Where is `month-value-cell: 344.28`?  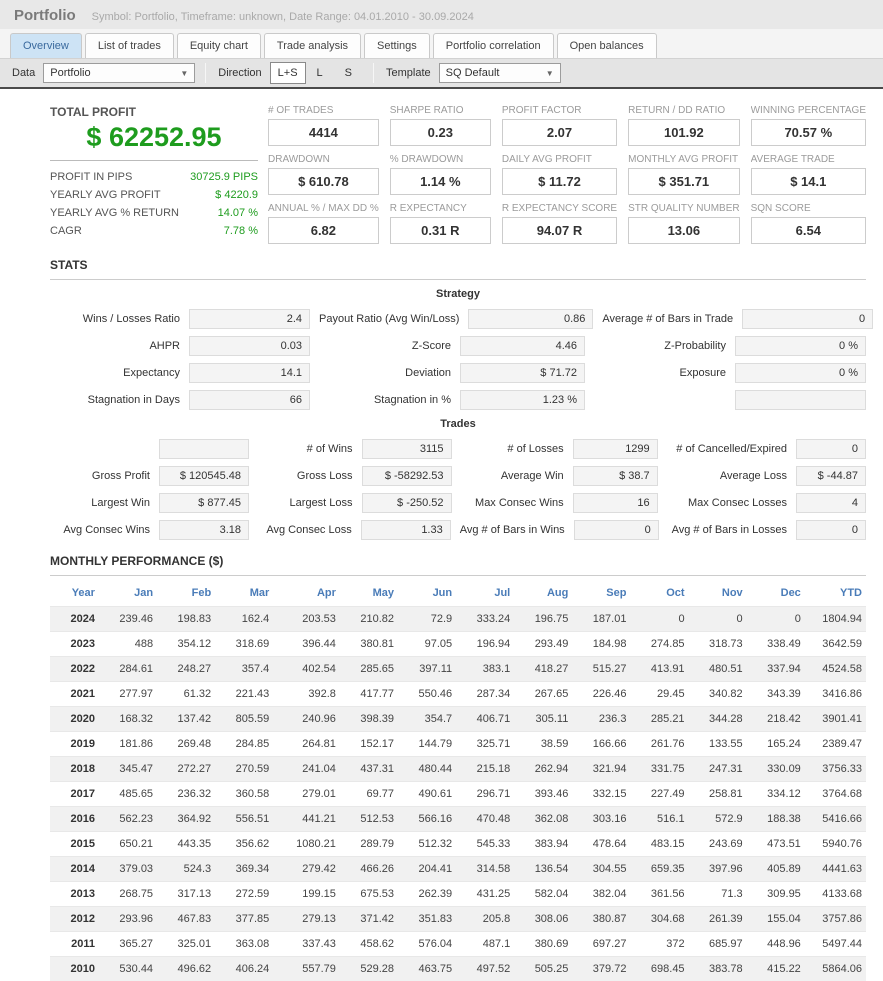 month-value-cell: 344.28 is located at coordinates (718, 719).